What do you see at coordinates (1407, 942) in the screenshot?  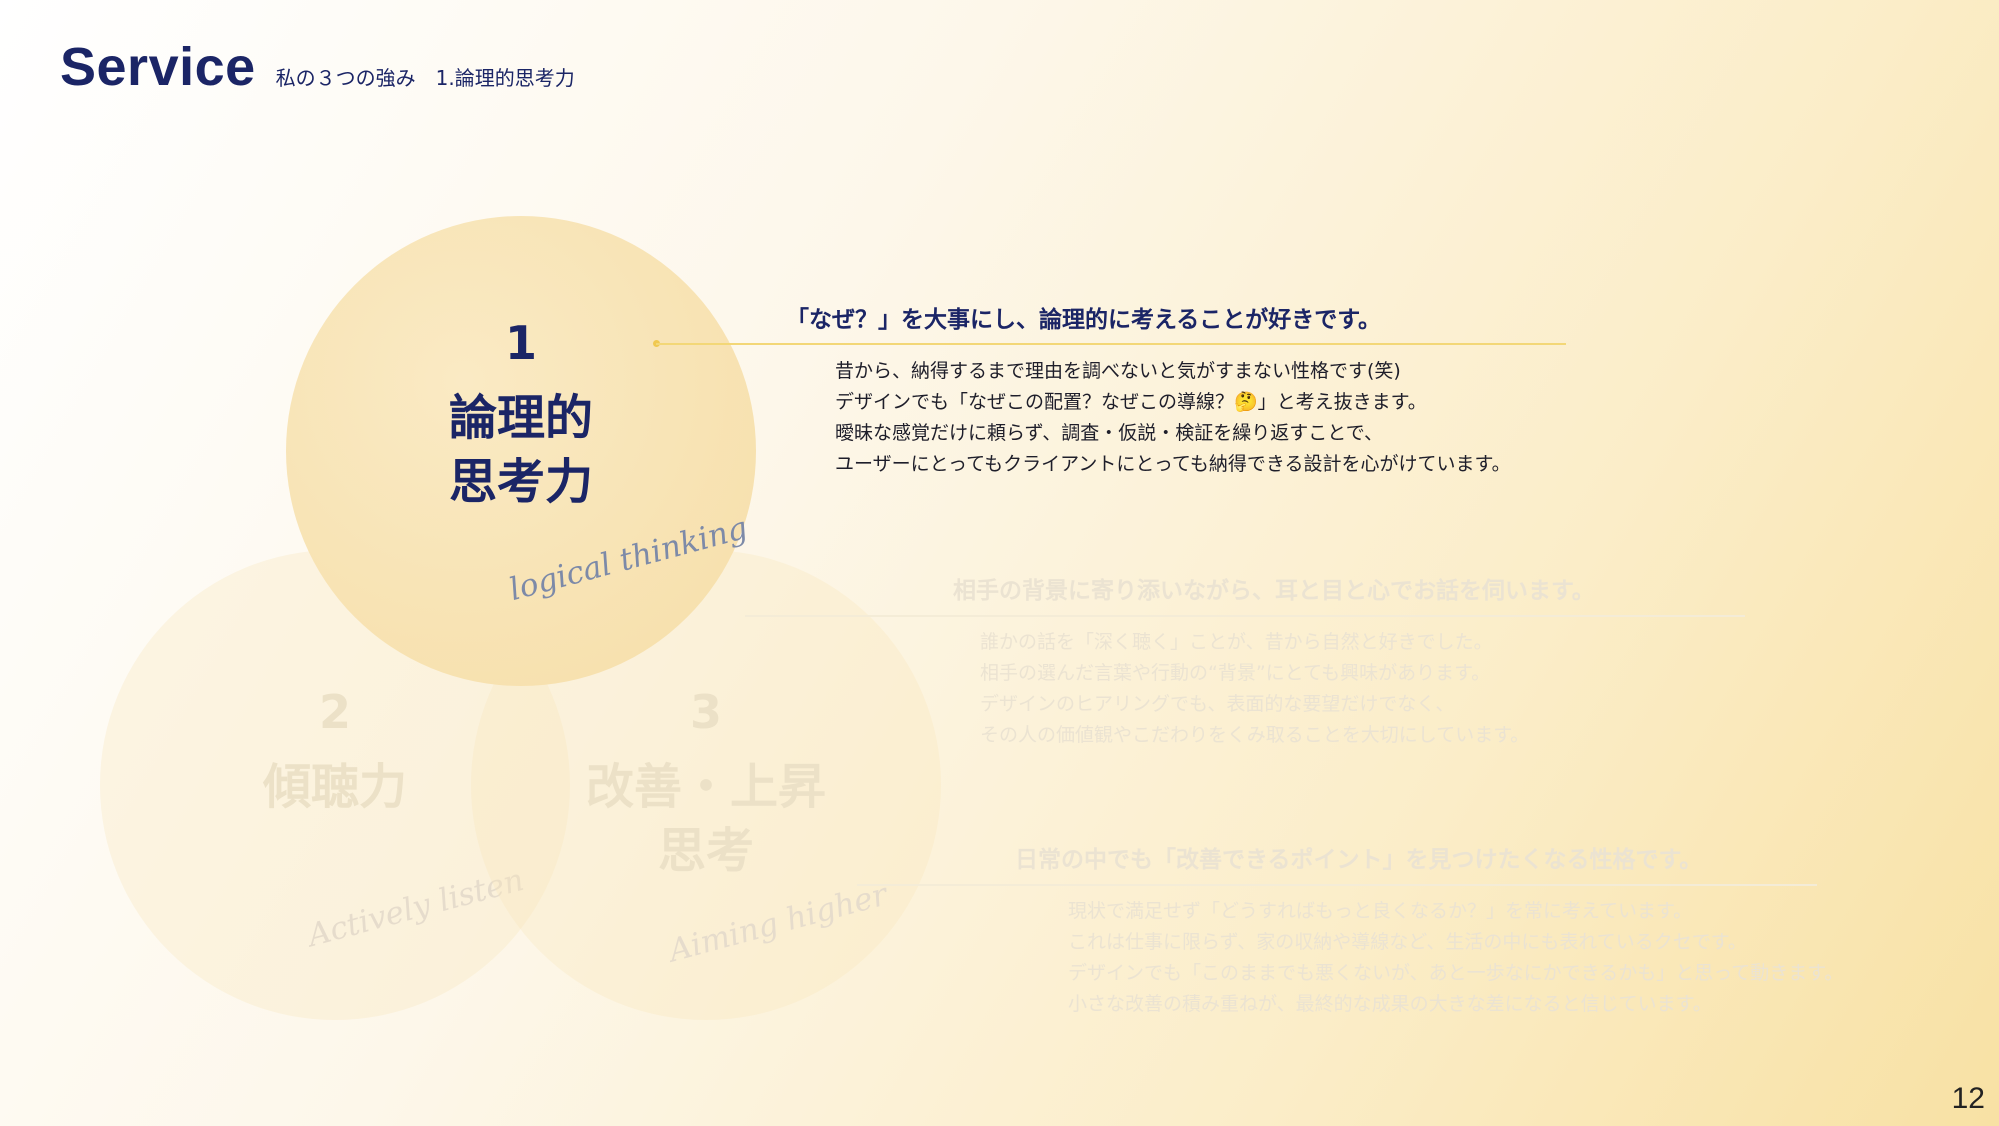 I see `description-line: これは仕事に限らず、家の収納や導線など、生活の中にも表れているクセです。` at bounding box center [1407, 942].